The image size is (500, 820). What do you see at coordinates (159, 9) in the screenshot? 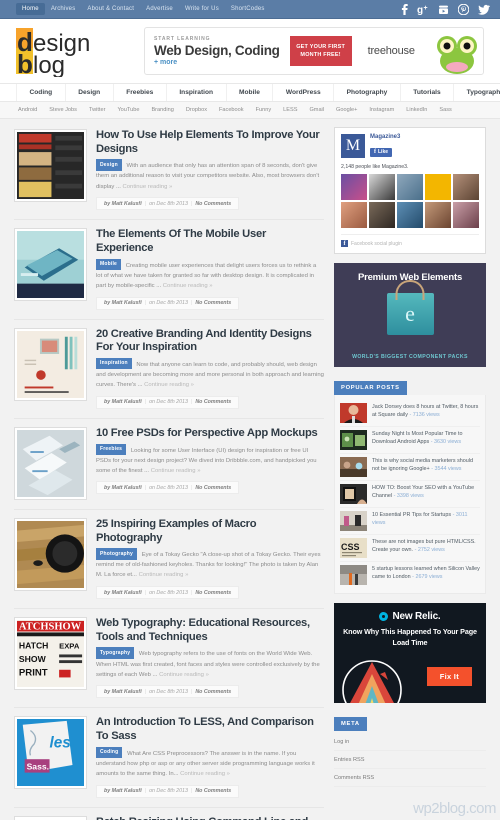
I see `topnav-item-advertise: Advertise` at bounding box center [159, 9].